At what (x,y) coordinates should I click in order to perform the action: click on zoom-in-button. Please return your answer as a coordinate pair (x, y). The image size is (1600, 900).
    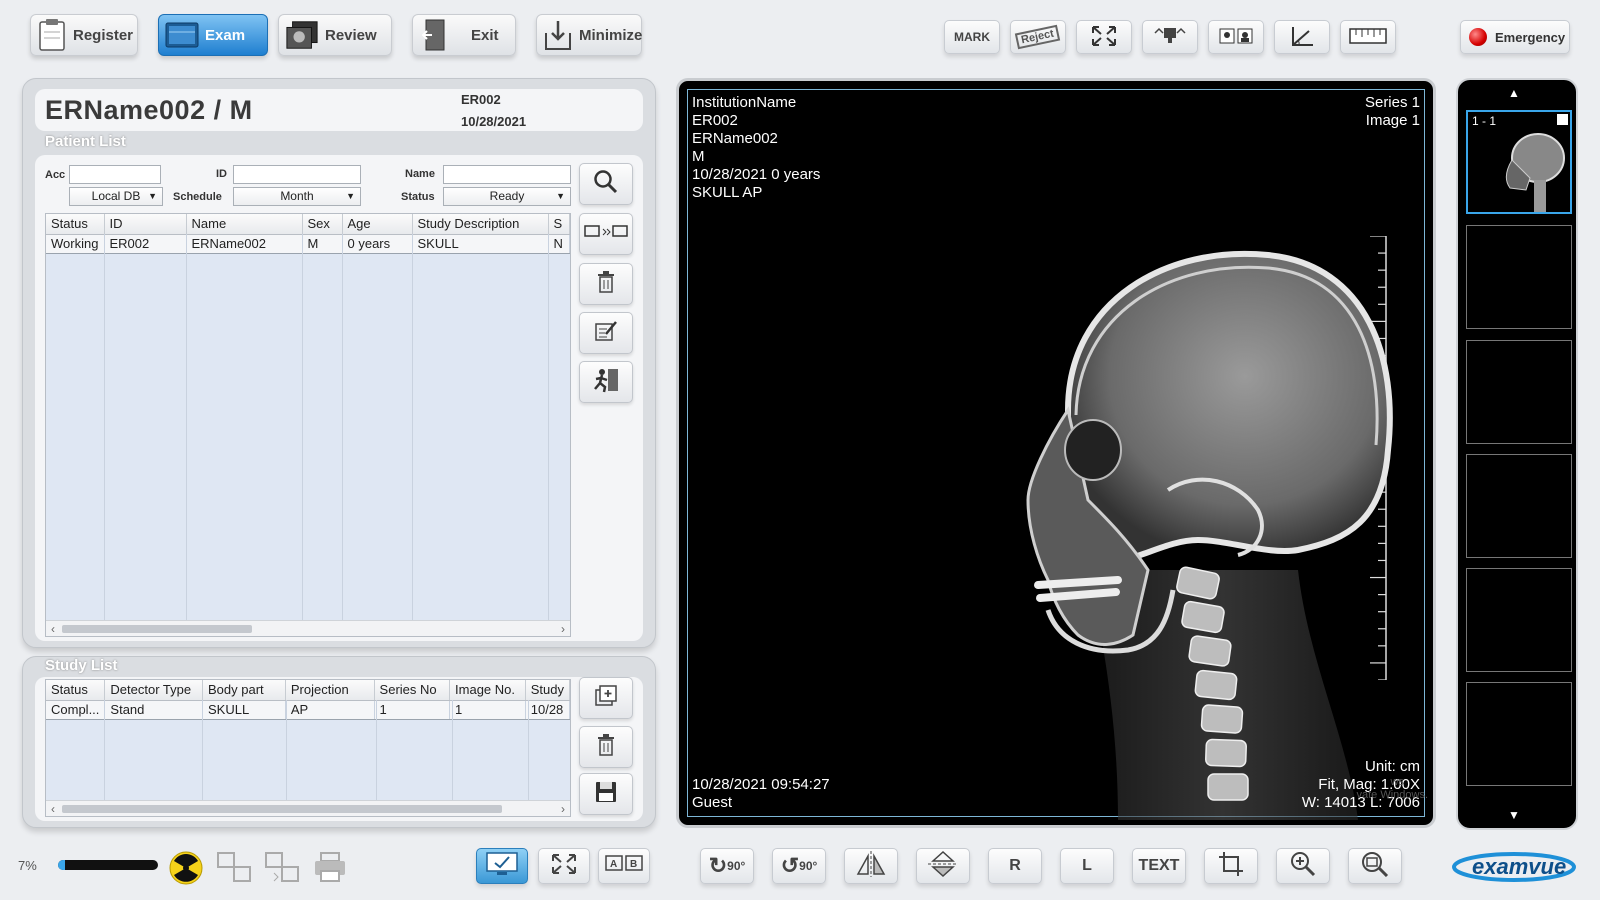
    Looking at the image, I should click on (1303, 866).